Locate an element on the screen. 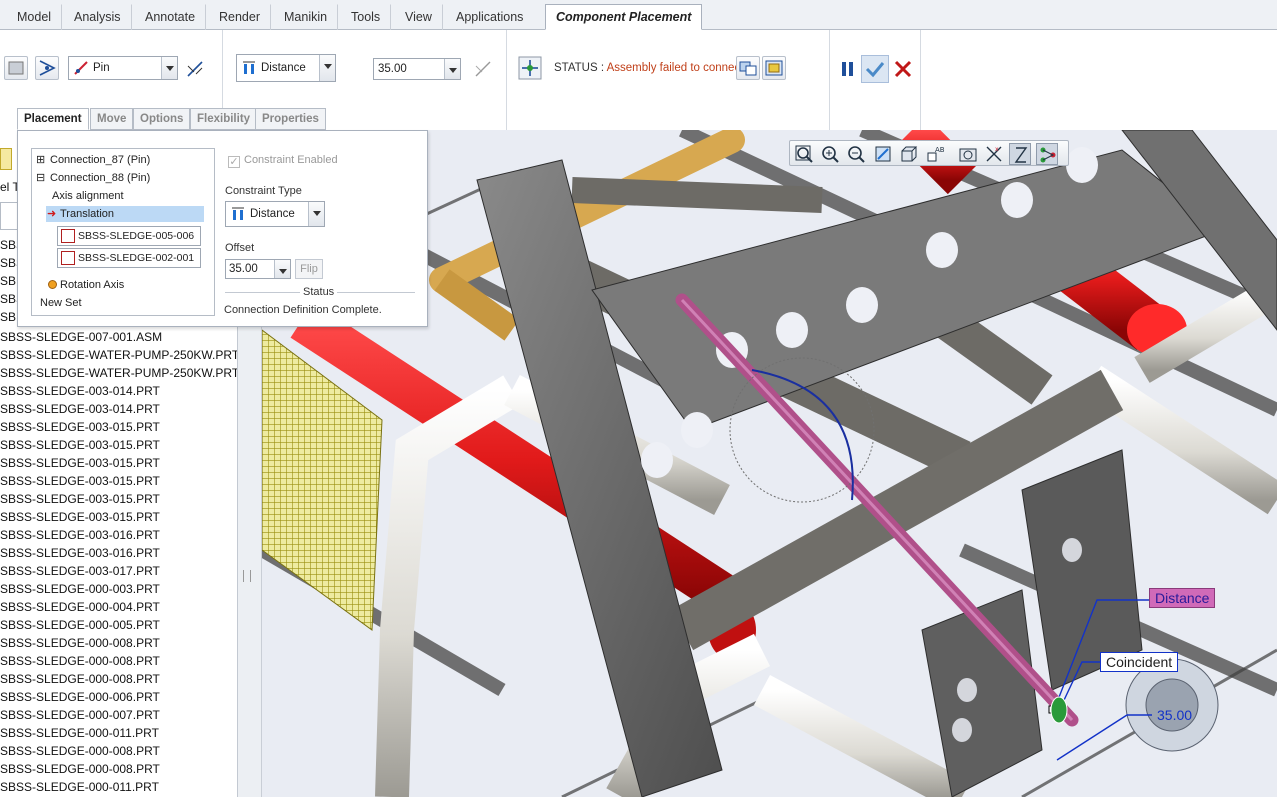  expand-icon: ⊞ is located at coordinates (40, 160).